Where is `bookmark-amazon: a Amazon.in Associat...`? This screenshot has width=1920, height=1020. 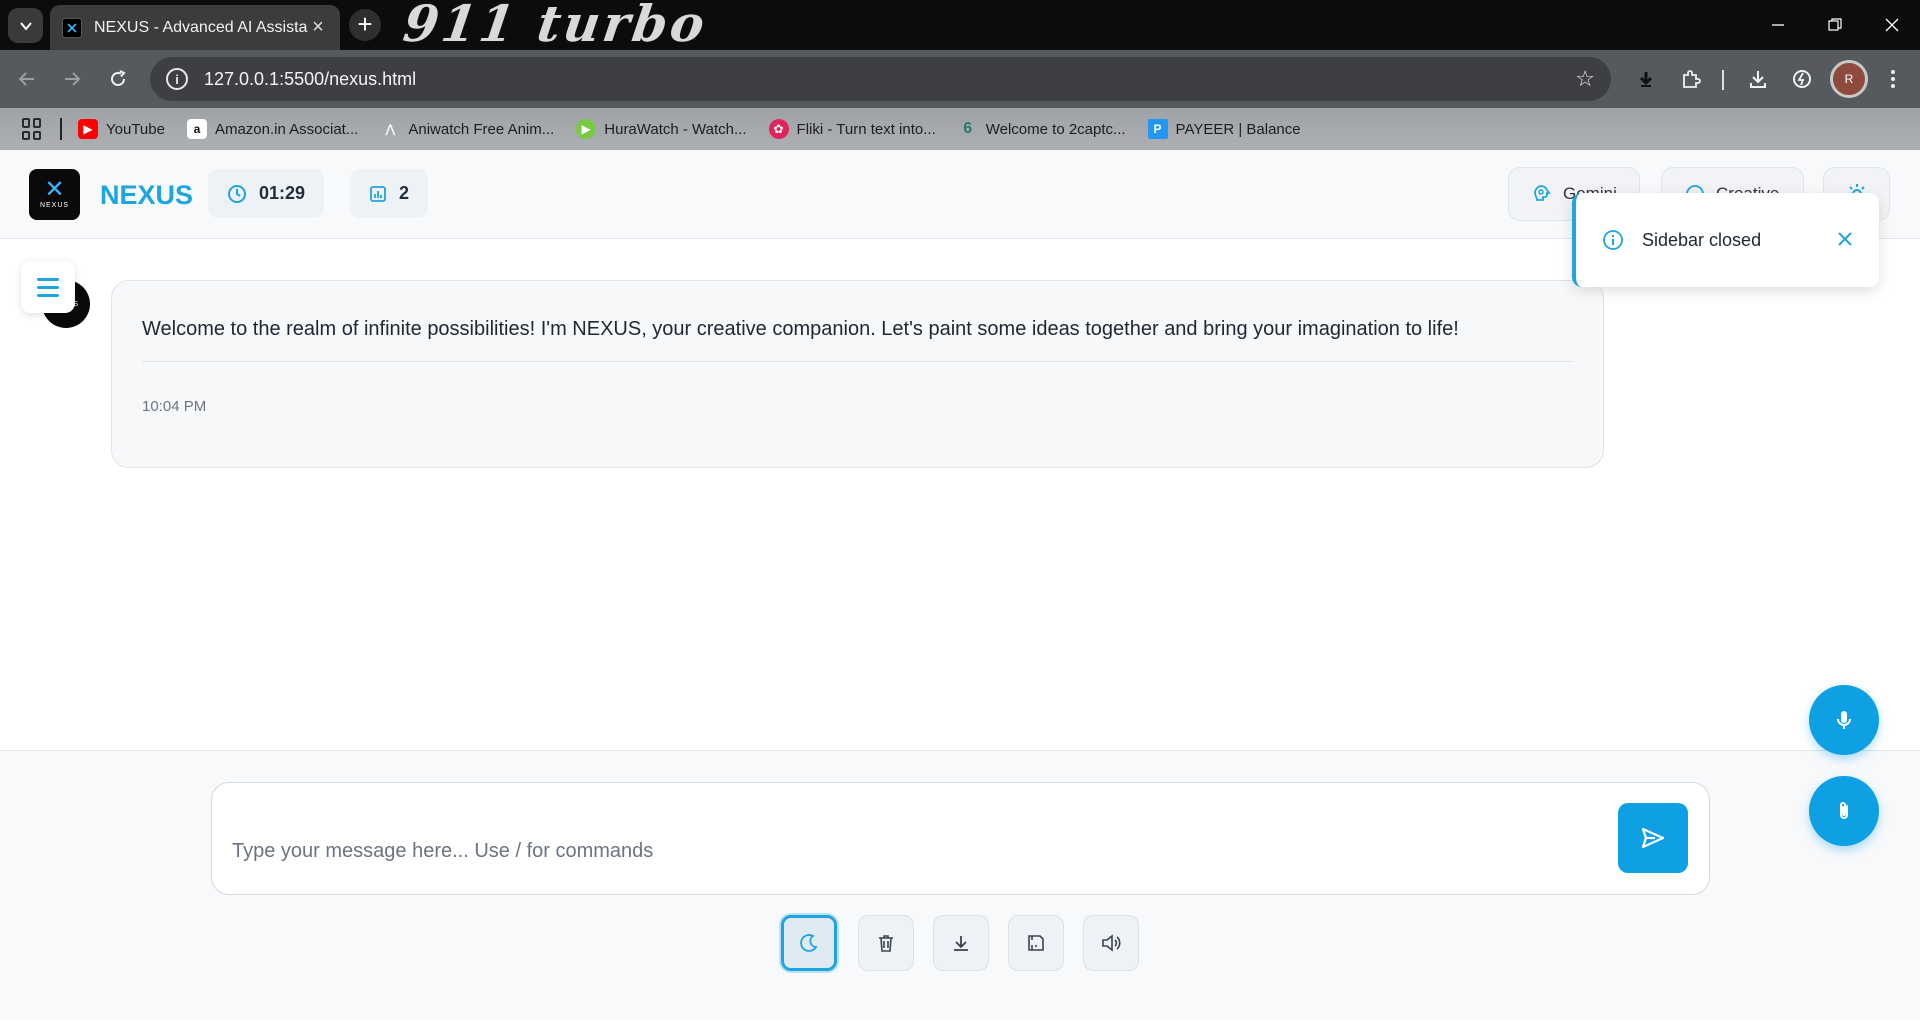 bookmark-amazon: a Amazon.in Associat... is located at coordinates (272, 129).